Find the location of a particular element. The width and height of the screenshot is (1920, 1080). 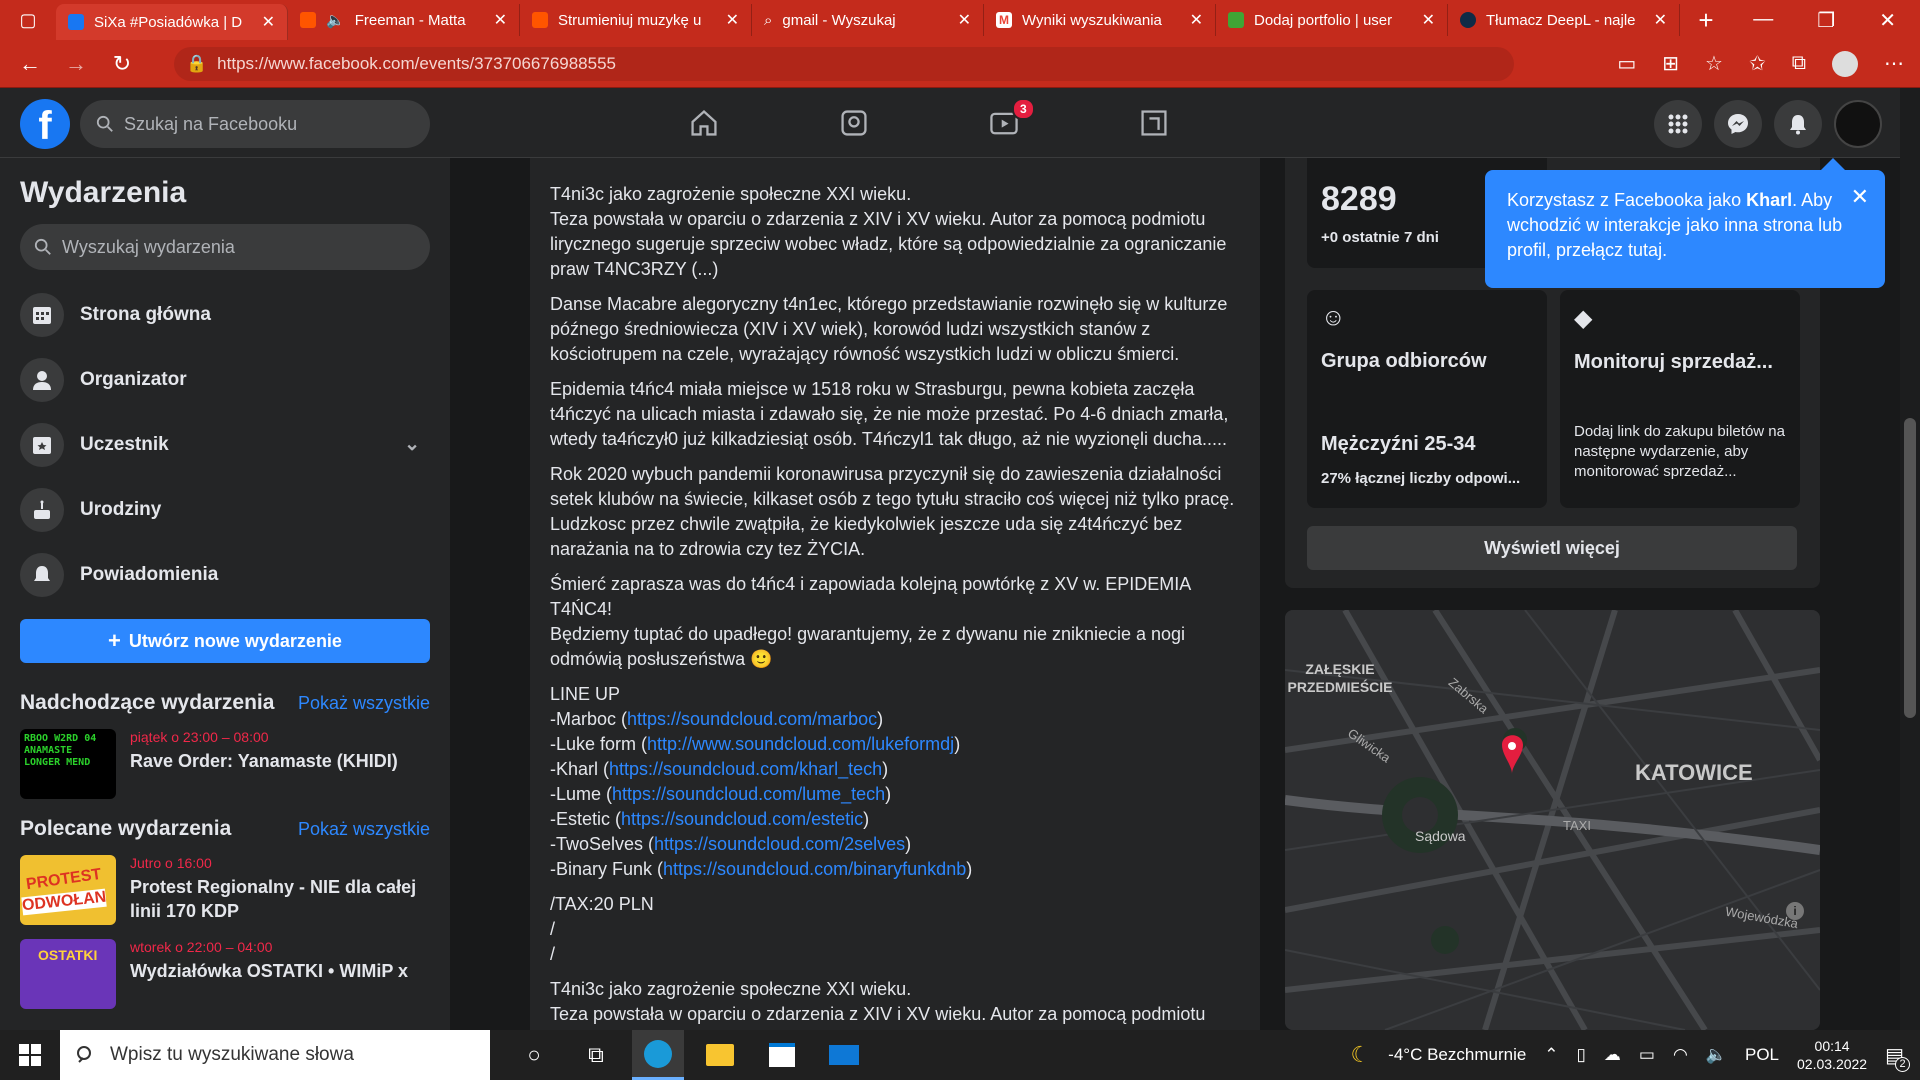

lineup-link: https://soundcloud.com/marboc is located at coordinates (752, 719).